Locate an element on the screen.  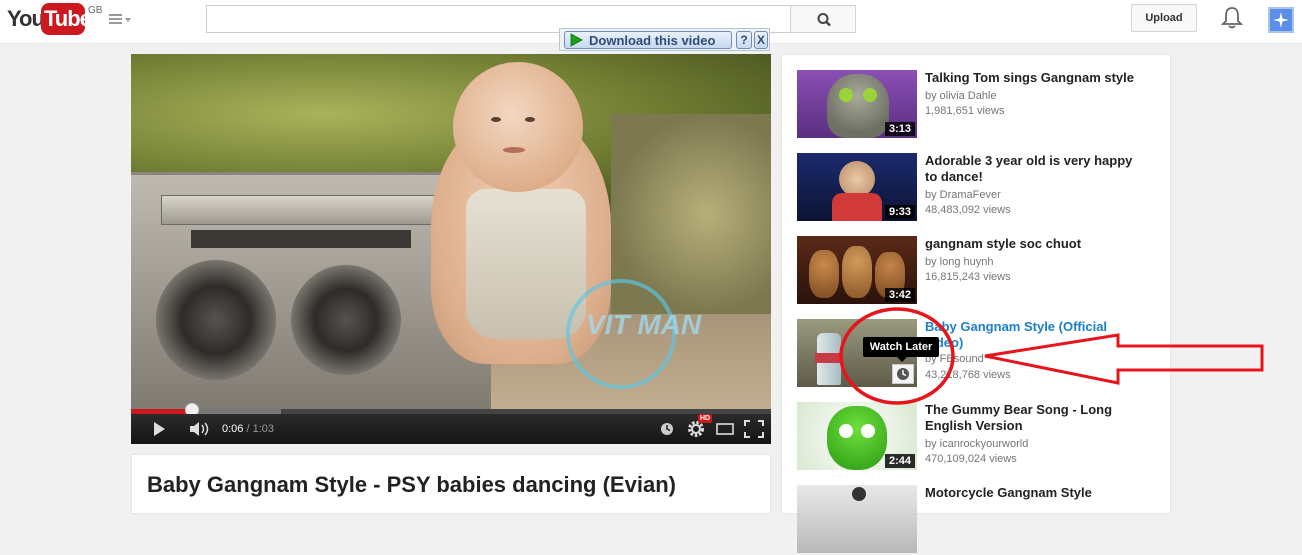
thumbnail-cat-art is located at coordinates (858, 106).